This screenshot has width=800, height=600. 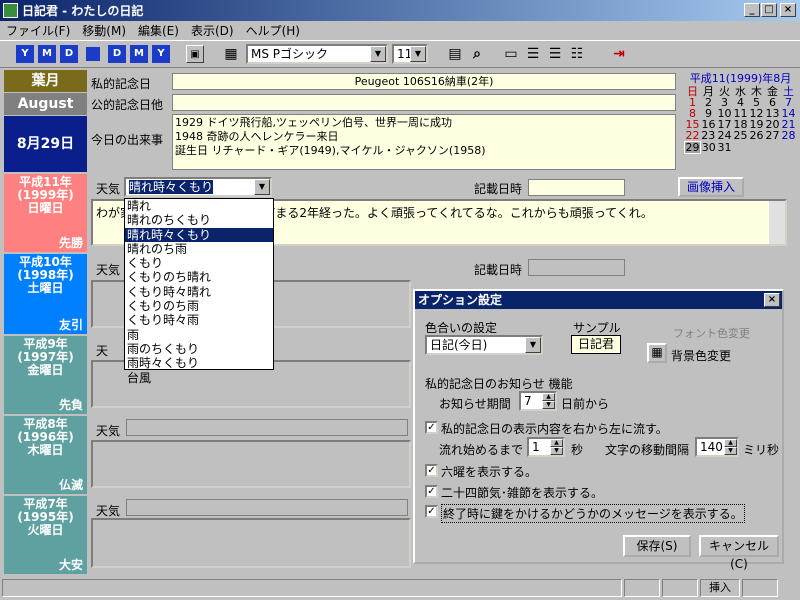 What do you see at coordinates (789, 136) in the screenshot?
I see `calendar-day: 28` at bounding box center [789, 136].